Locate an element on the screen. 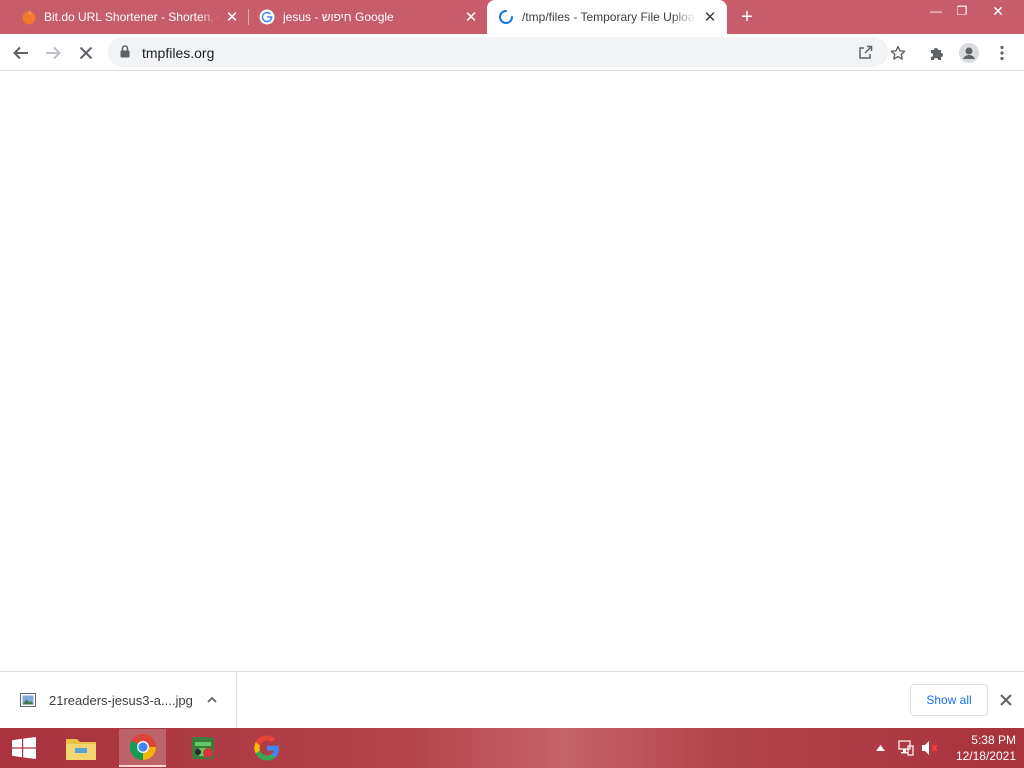 This screenshot has width=1024, height=768. maximize-button: ❐ is located at coordinates (962, 11).